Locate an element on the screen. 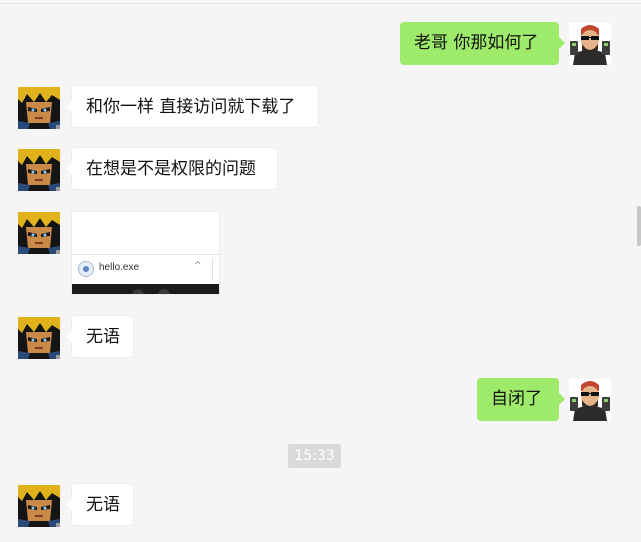 The height and width of the screenshot is (542, 641). download-file-name: hello.exe is located at coordinates (119, 267).